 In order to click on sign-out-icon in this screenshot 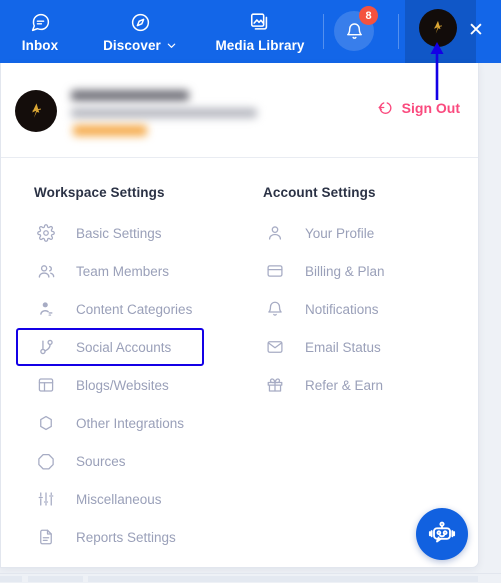, I will do `click(385, 108)`.